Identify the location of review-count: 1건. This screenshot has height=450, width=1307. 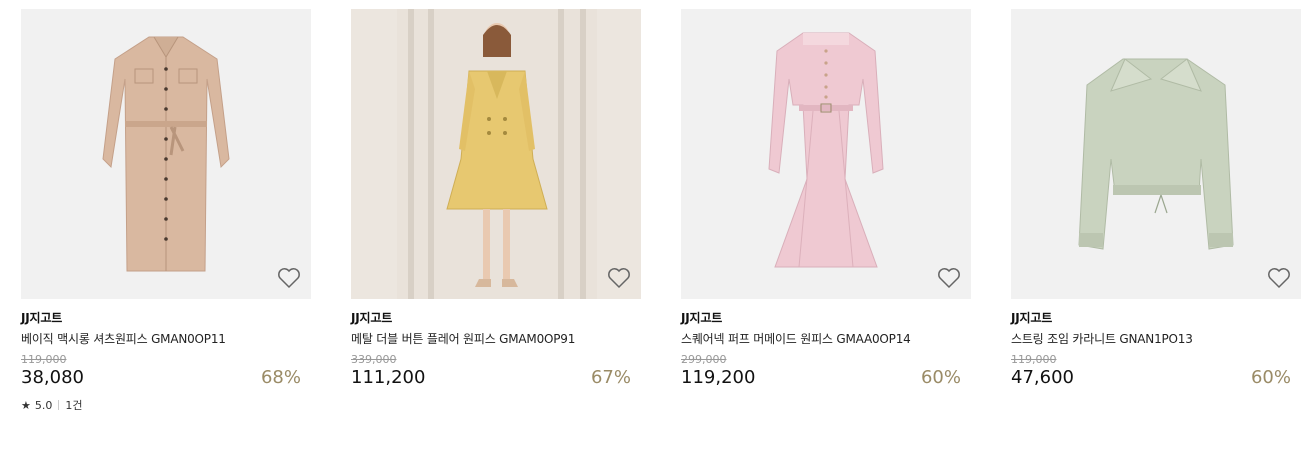
(74, 405).